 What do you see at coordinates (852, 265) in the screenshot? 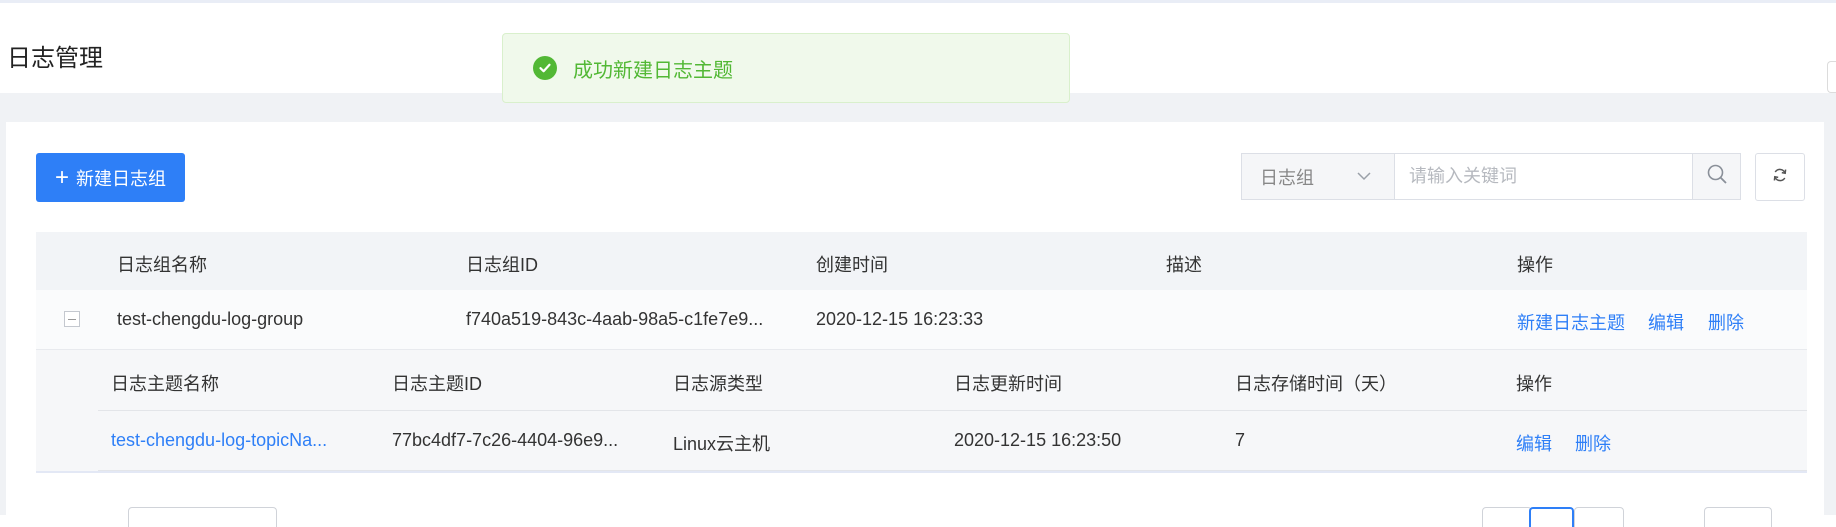
I see `column-header-created-time: 创建时间` at bounding box center [852, 265].